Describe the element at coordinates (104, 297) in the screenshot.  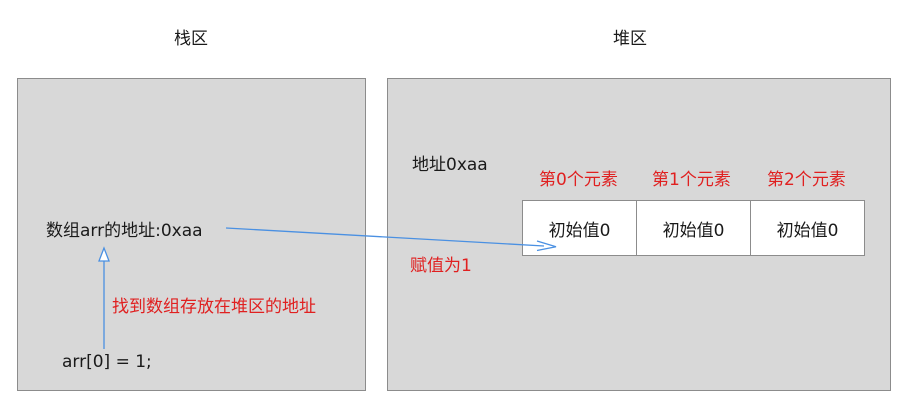
I see `lookup-arrow` at that location.